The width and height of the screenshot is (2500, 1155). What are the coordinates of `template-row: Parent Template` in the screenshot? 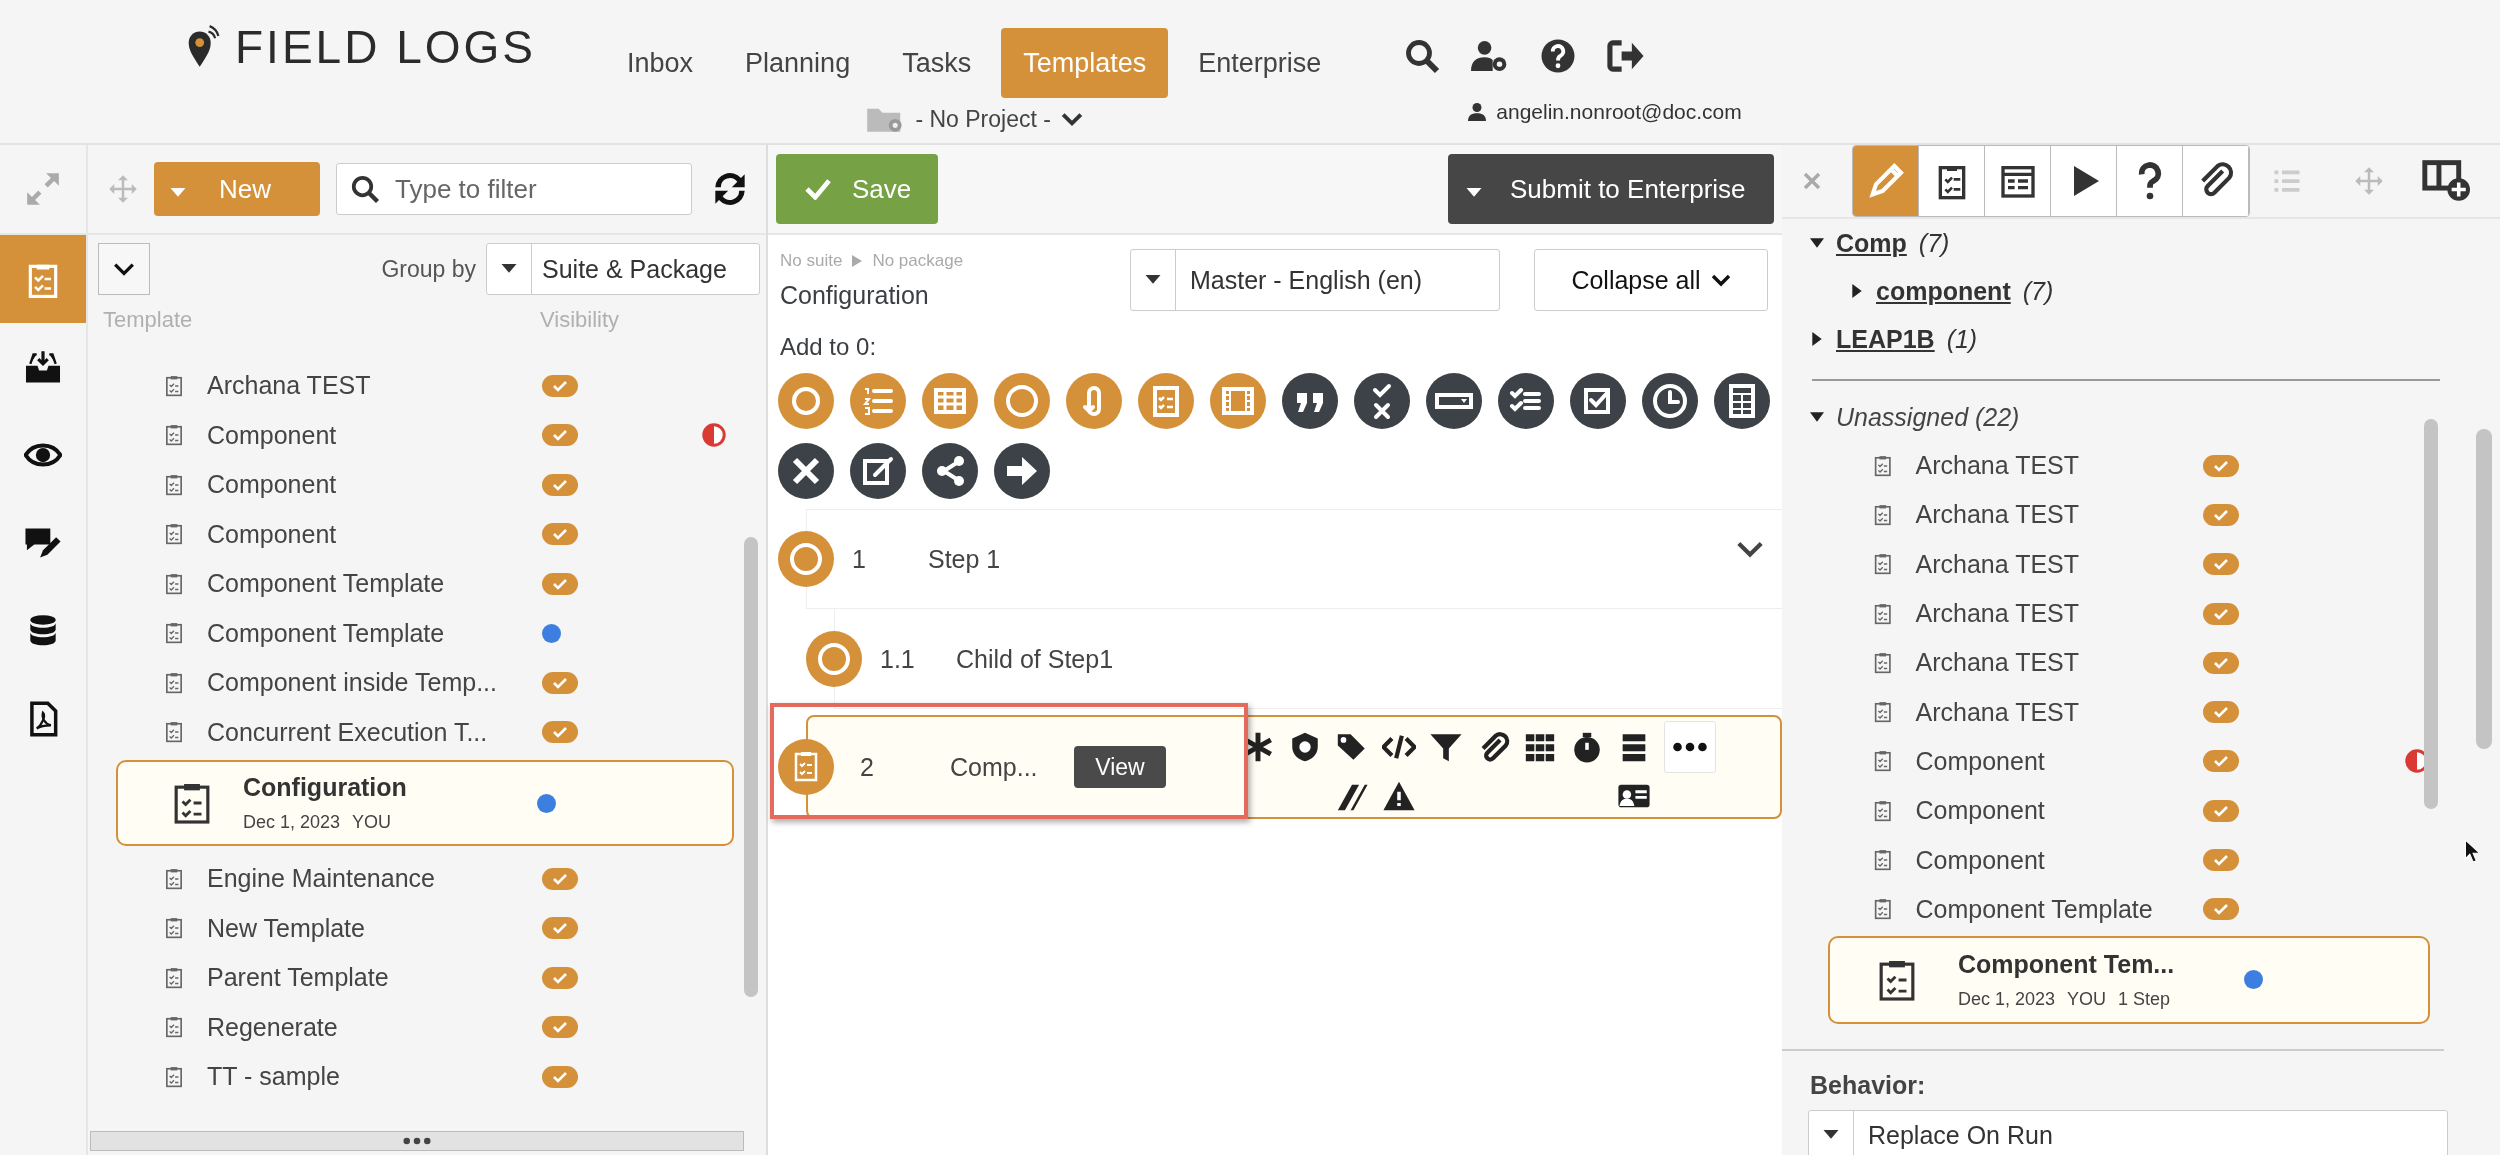 It's located at (418, 978).